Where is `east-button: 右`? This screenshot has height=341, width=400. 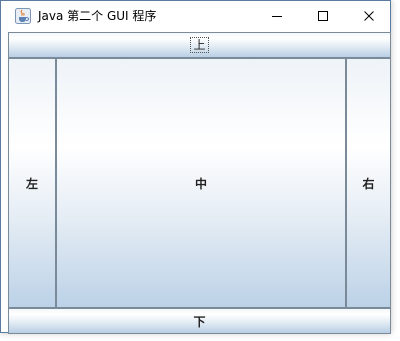 east-button: 右 is located at coordinates (368, 183).